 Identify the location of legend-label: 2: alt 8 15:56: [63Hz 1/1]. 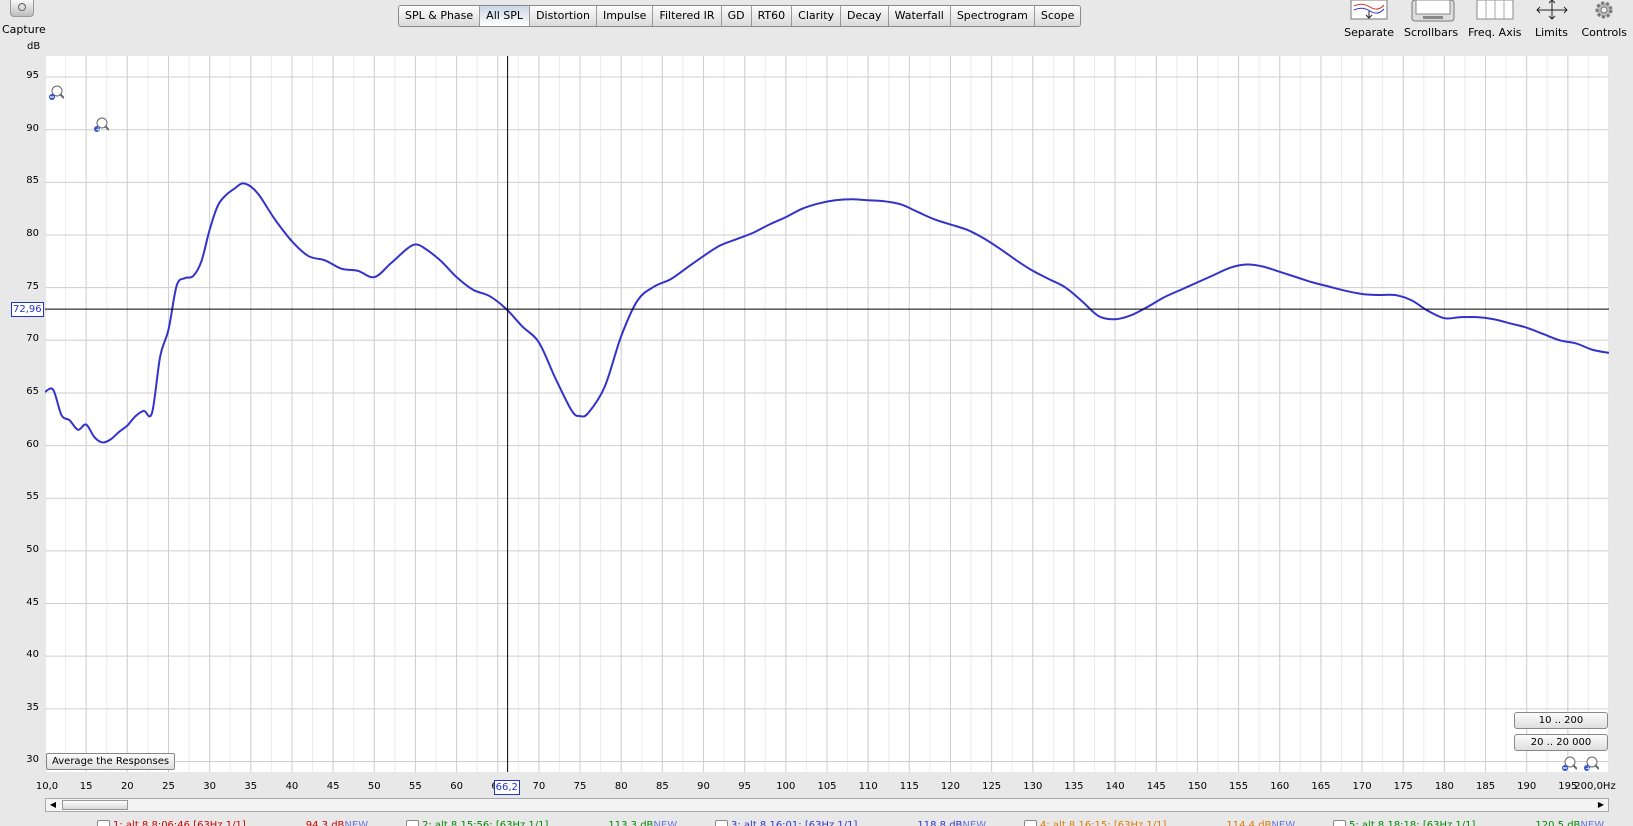
(485, 823).